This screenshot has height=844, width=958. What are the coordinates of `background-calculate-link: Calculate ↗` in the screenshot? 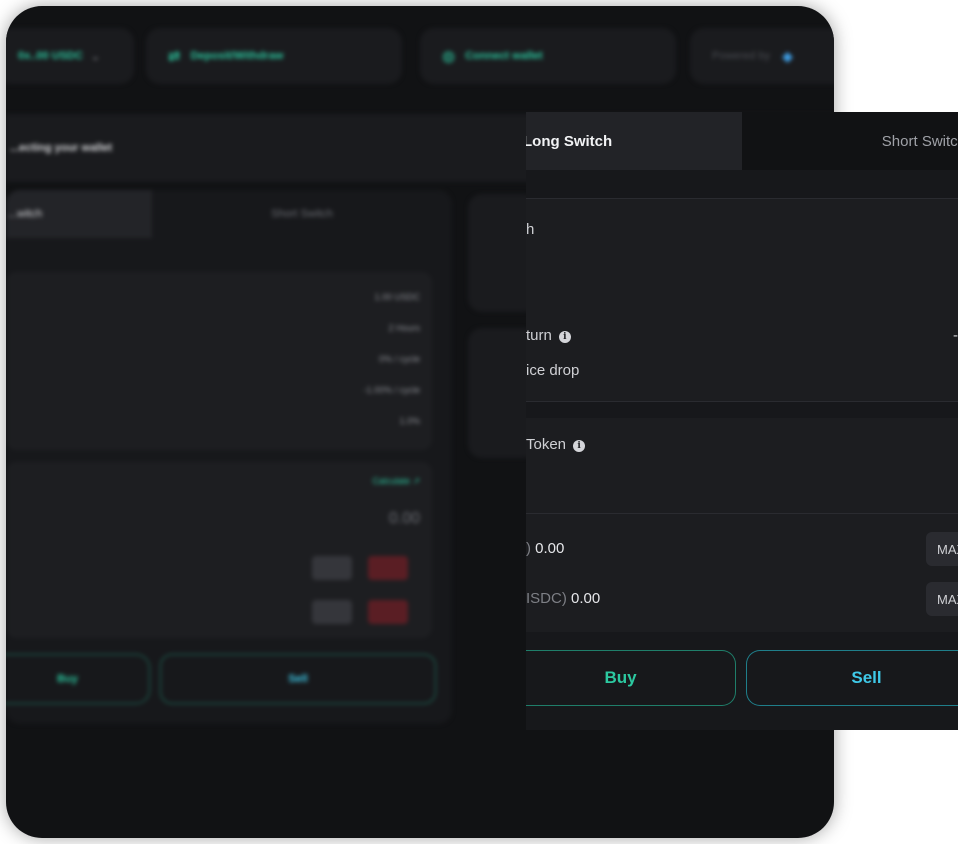 It's located at (396, 481).